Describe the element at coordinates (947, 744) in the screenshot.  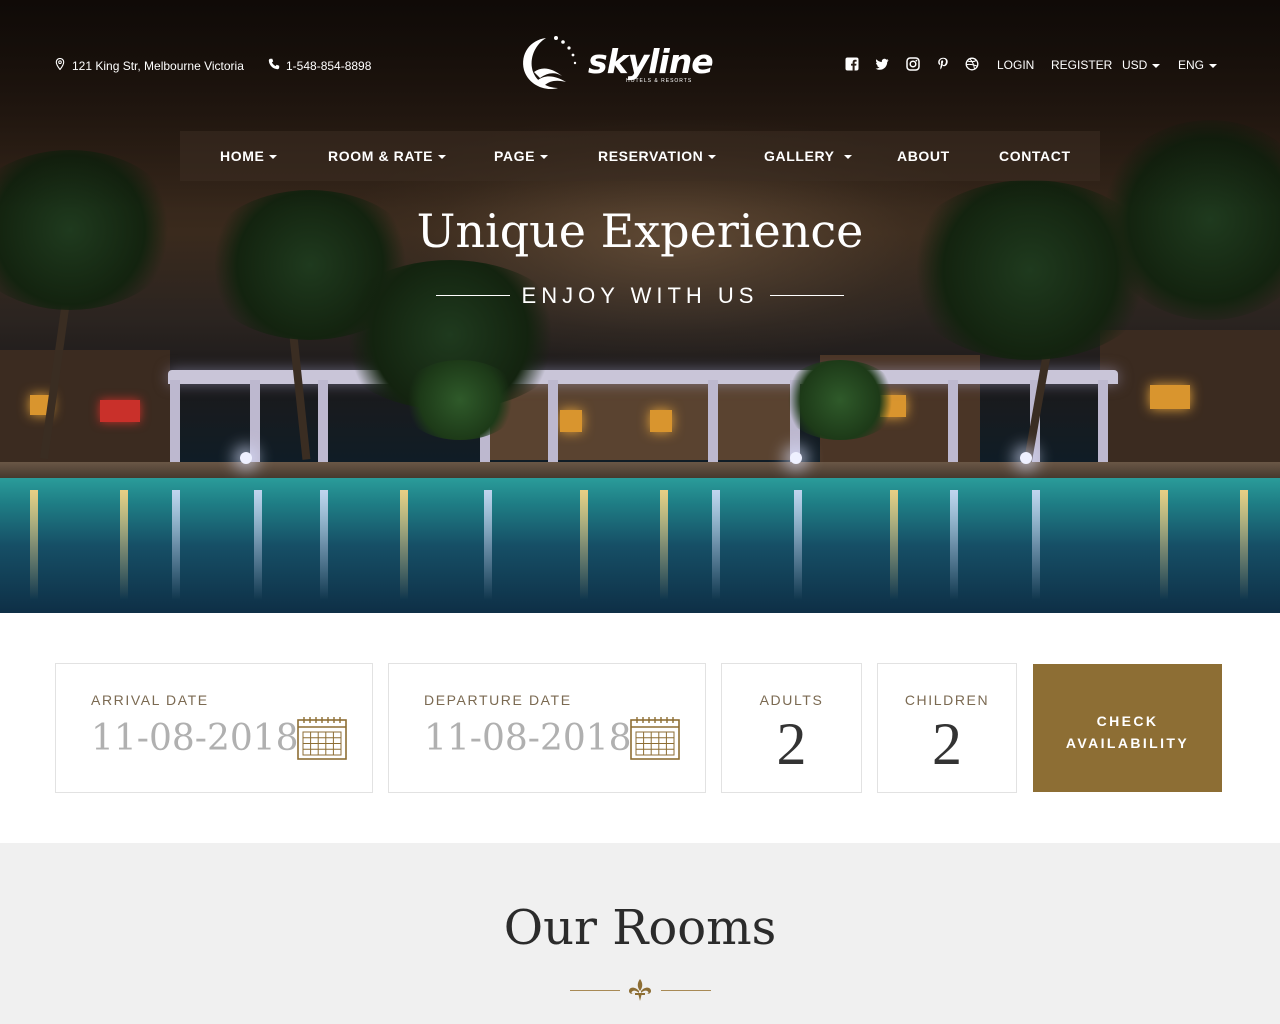
I see `children-value: 2` at that location.